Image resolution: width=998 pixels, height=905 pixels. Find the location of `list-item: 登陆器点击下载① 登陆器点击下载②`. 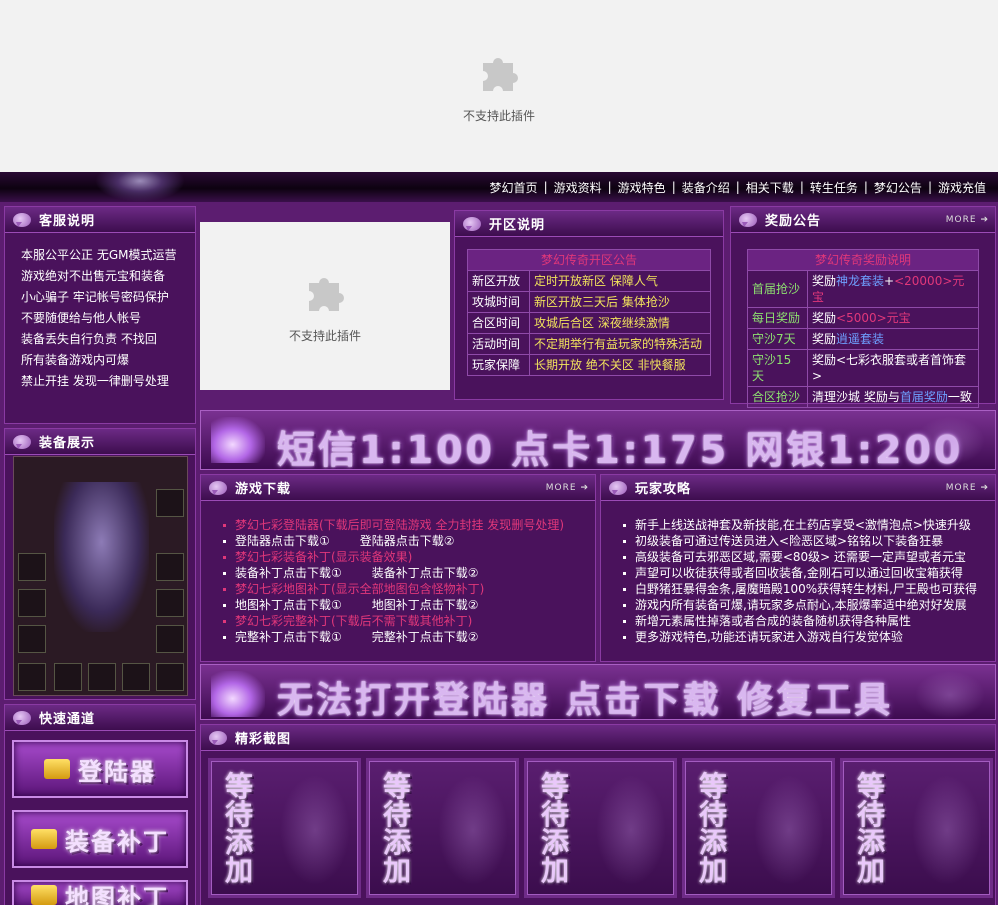

list-item: 登陆器点击下载① 登陆器点击下载② is located at coordinates (408, 541).